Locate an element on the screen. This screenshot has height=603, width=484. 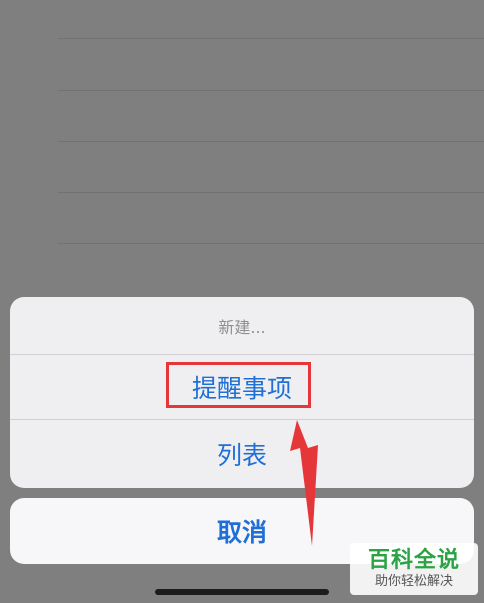
watermark-subtitle: 助你轻松解决 is located at coordinates (413, 581).